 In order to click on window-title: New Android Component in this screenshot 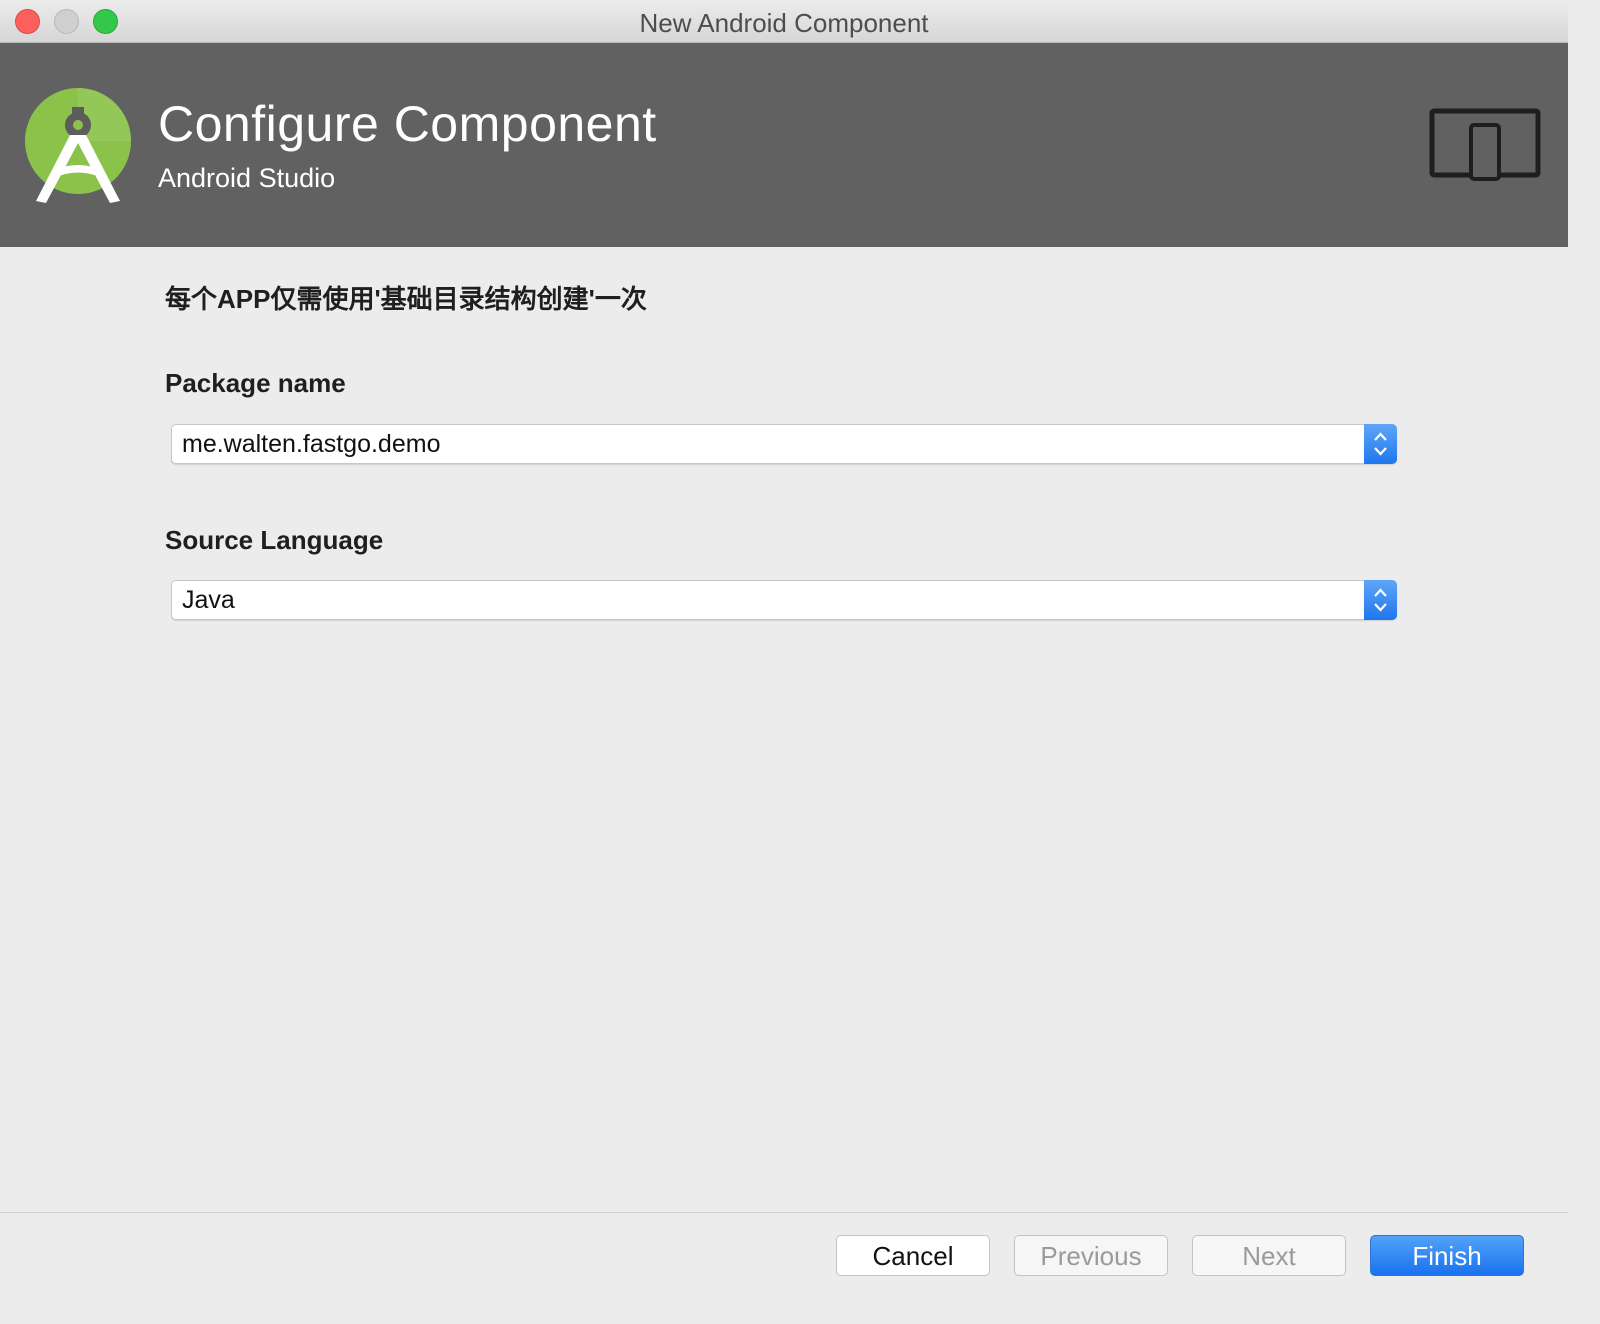, I will do `click(784, 23)`.